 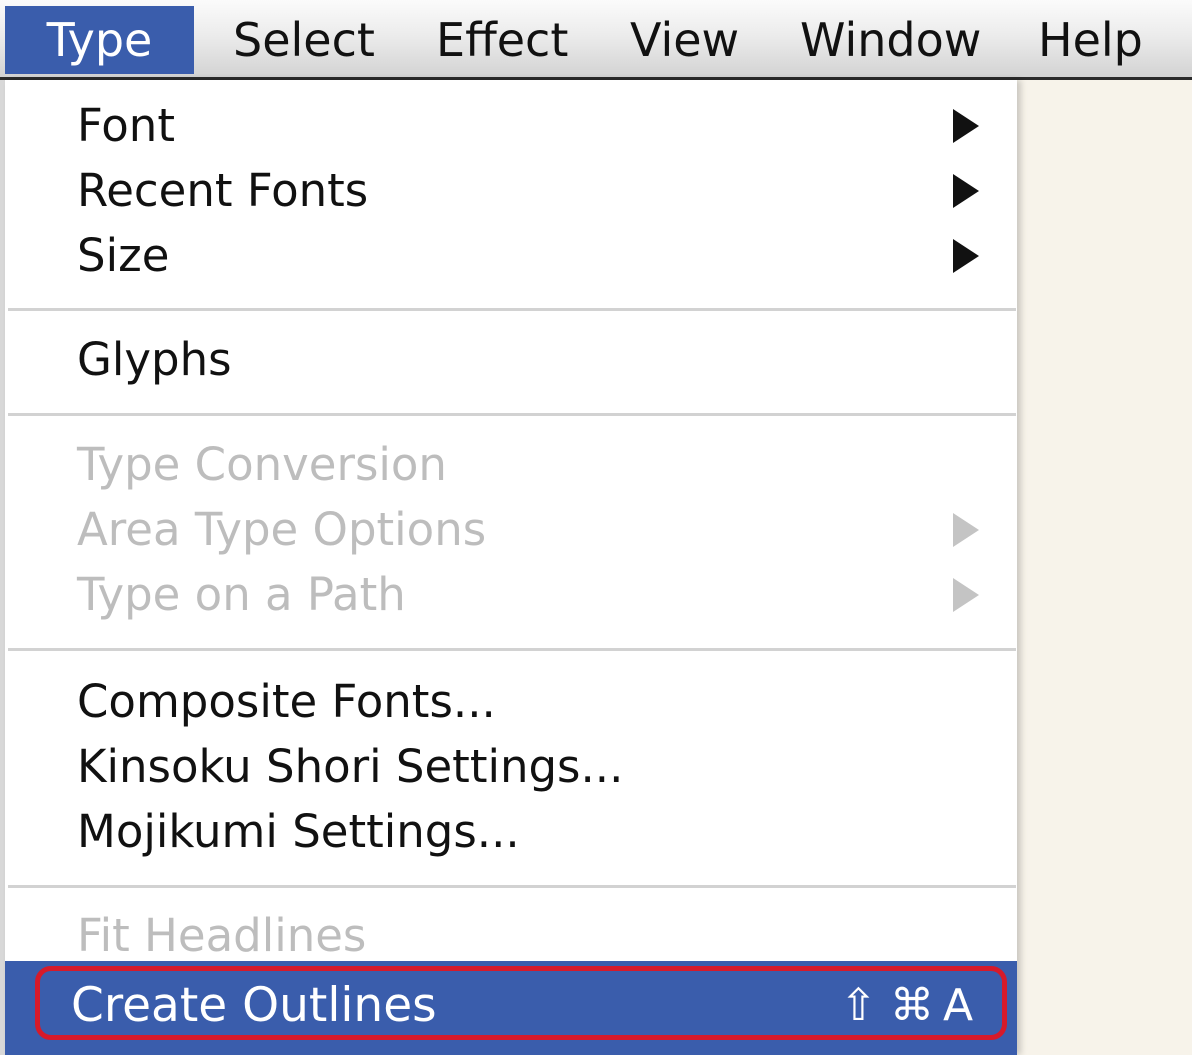 What do you see at coordinates (1090, 40) in the screenshot?
I see `menu-help: Help` at bounding box center [1090, 40].